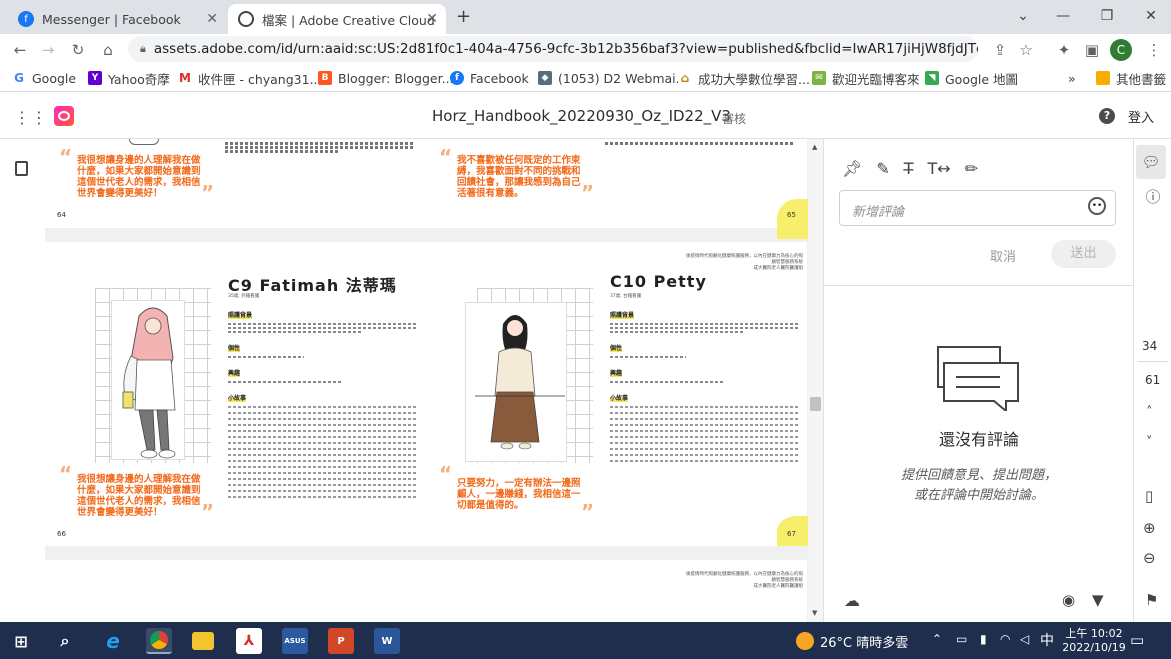 The height and width of the screenshot is (659, 1171). I want to click on internet-explorer-icon: e, so click(113, 641).